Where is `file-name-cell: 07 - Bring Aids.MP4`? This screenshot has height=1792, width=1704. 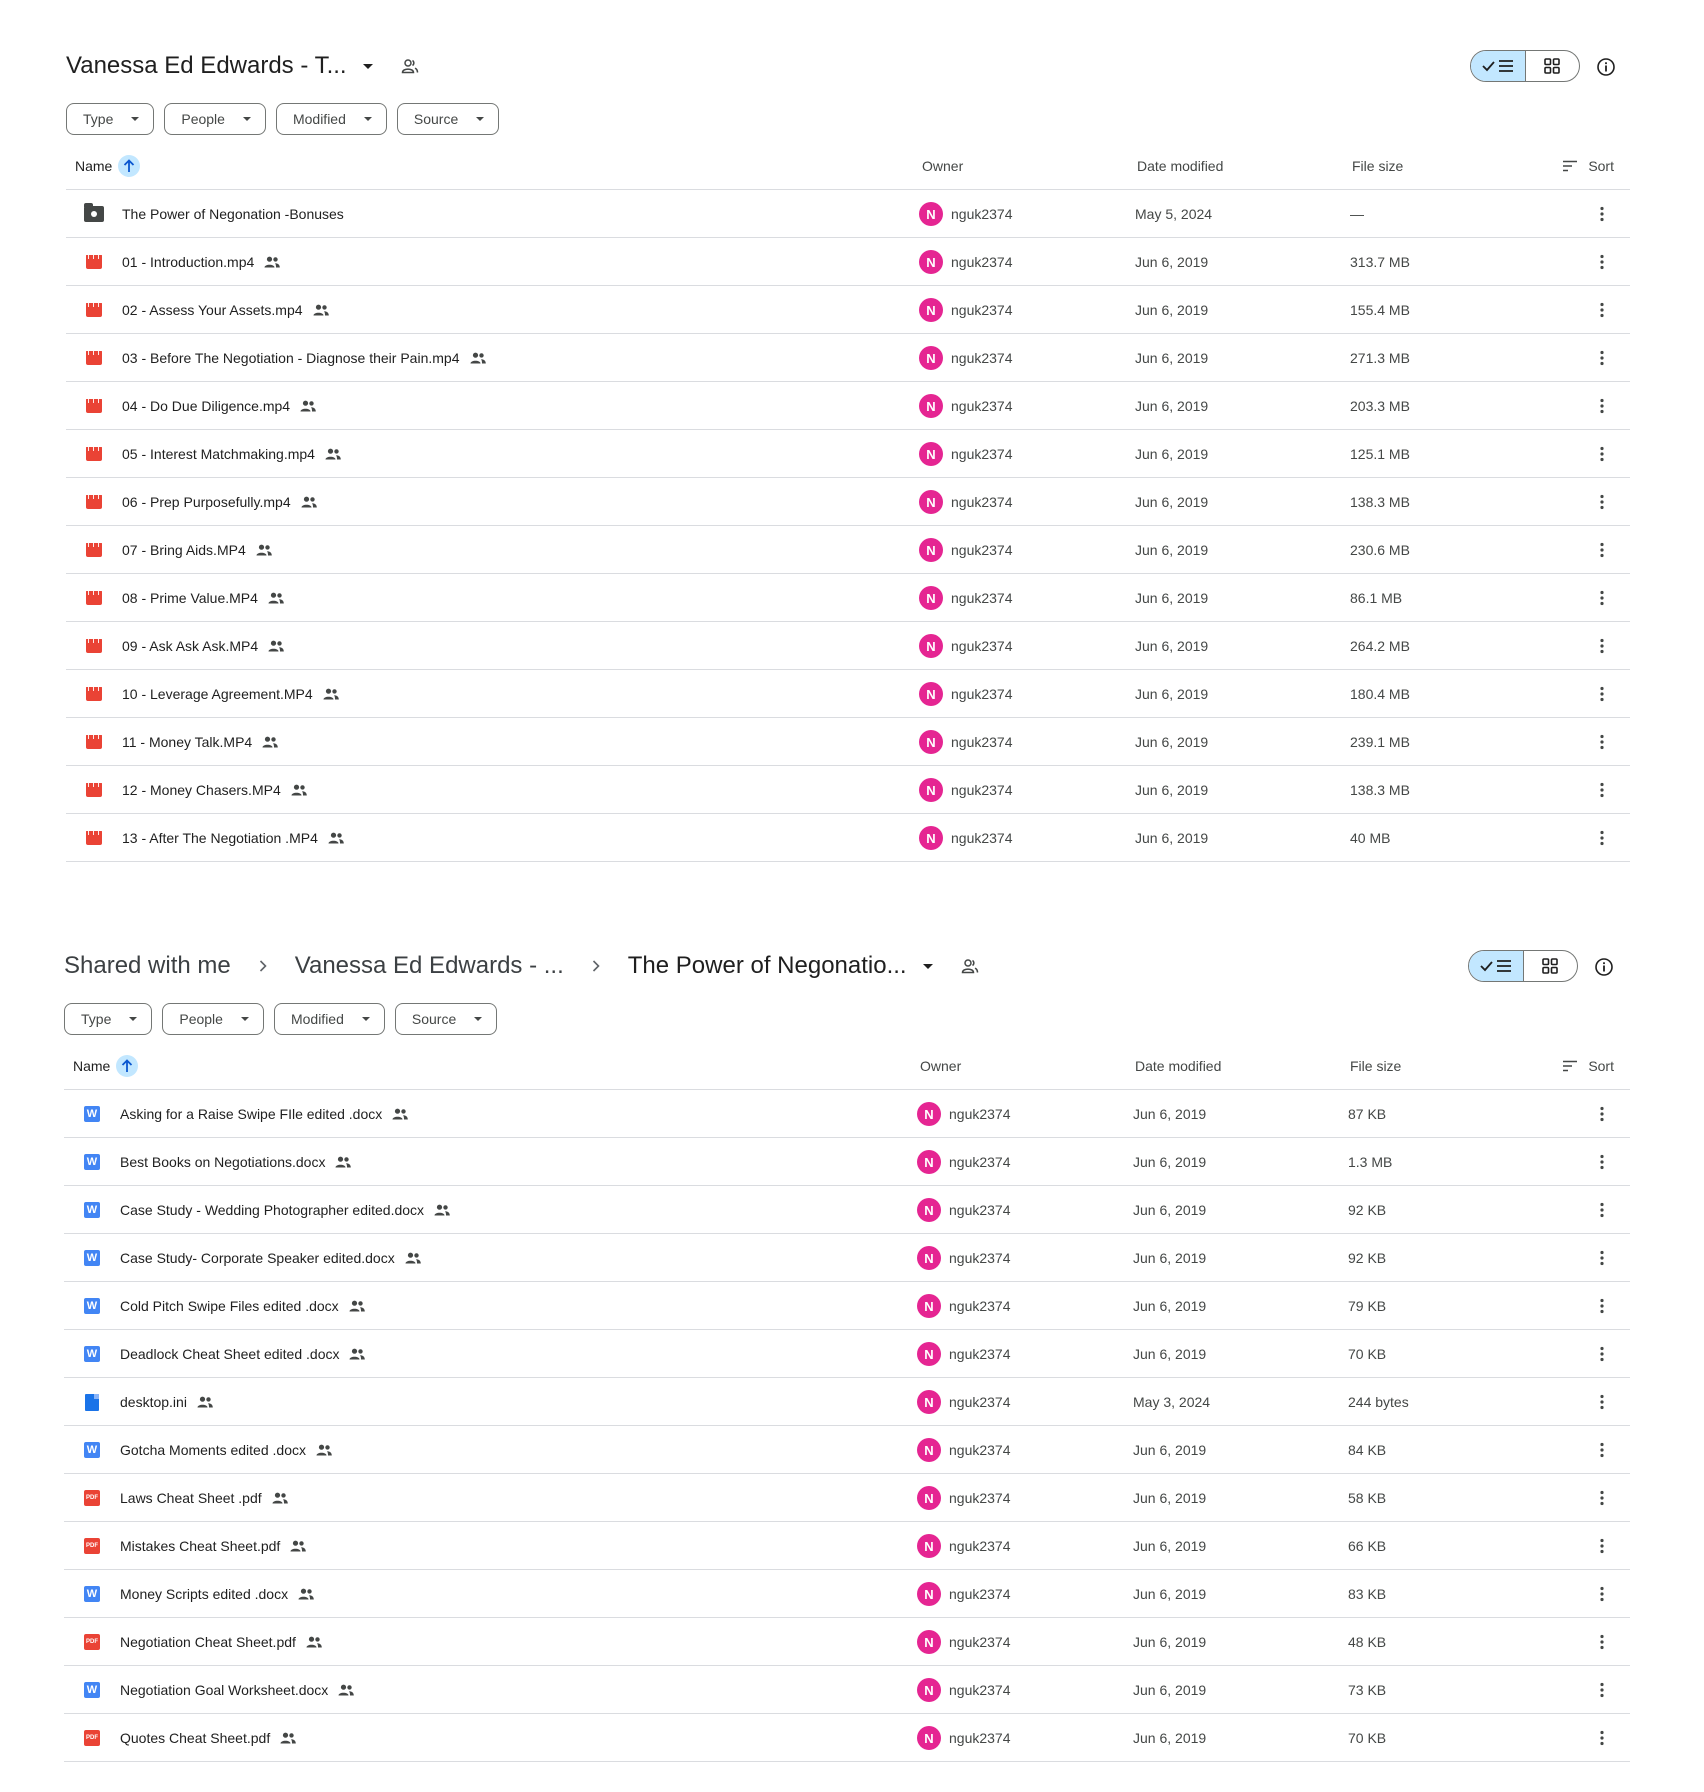 file-name-cell: 07 - Bring Aids.MP4 is located at coordinates (197, 550).